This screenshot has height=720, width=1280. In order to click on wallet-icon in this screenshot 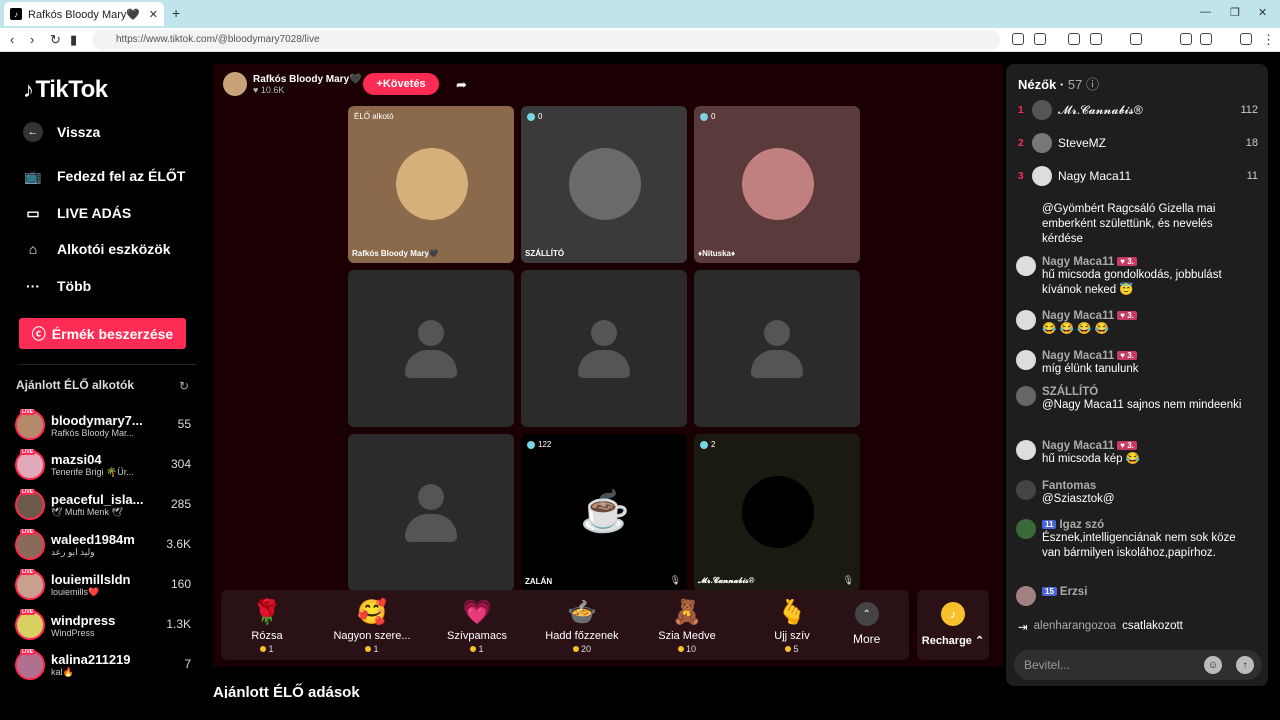, I will do `click(1206, 39)`.